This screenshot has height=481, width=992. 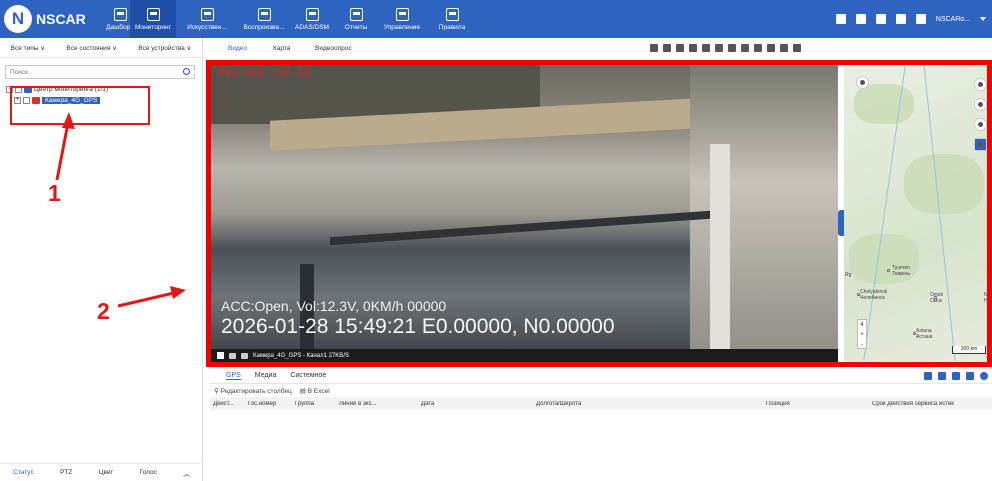 I want to click on tab-media: Медиа, so click(x=266, y=375).